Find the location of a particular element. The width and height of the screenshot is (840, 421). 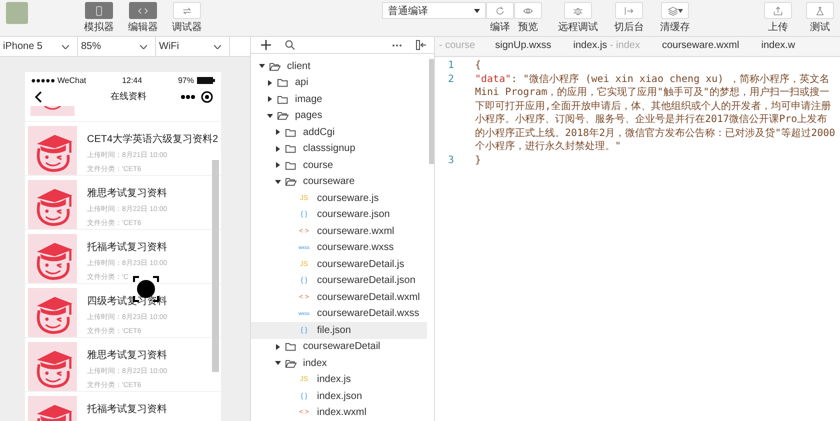

mode-label: 编辑器 is located at coordinates (143, 27).